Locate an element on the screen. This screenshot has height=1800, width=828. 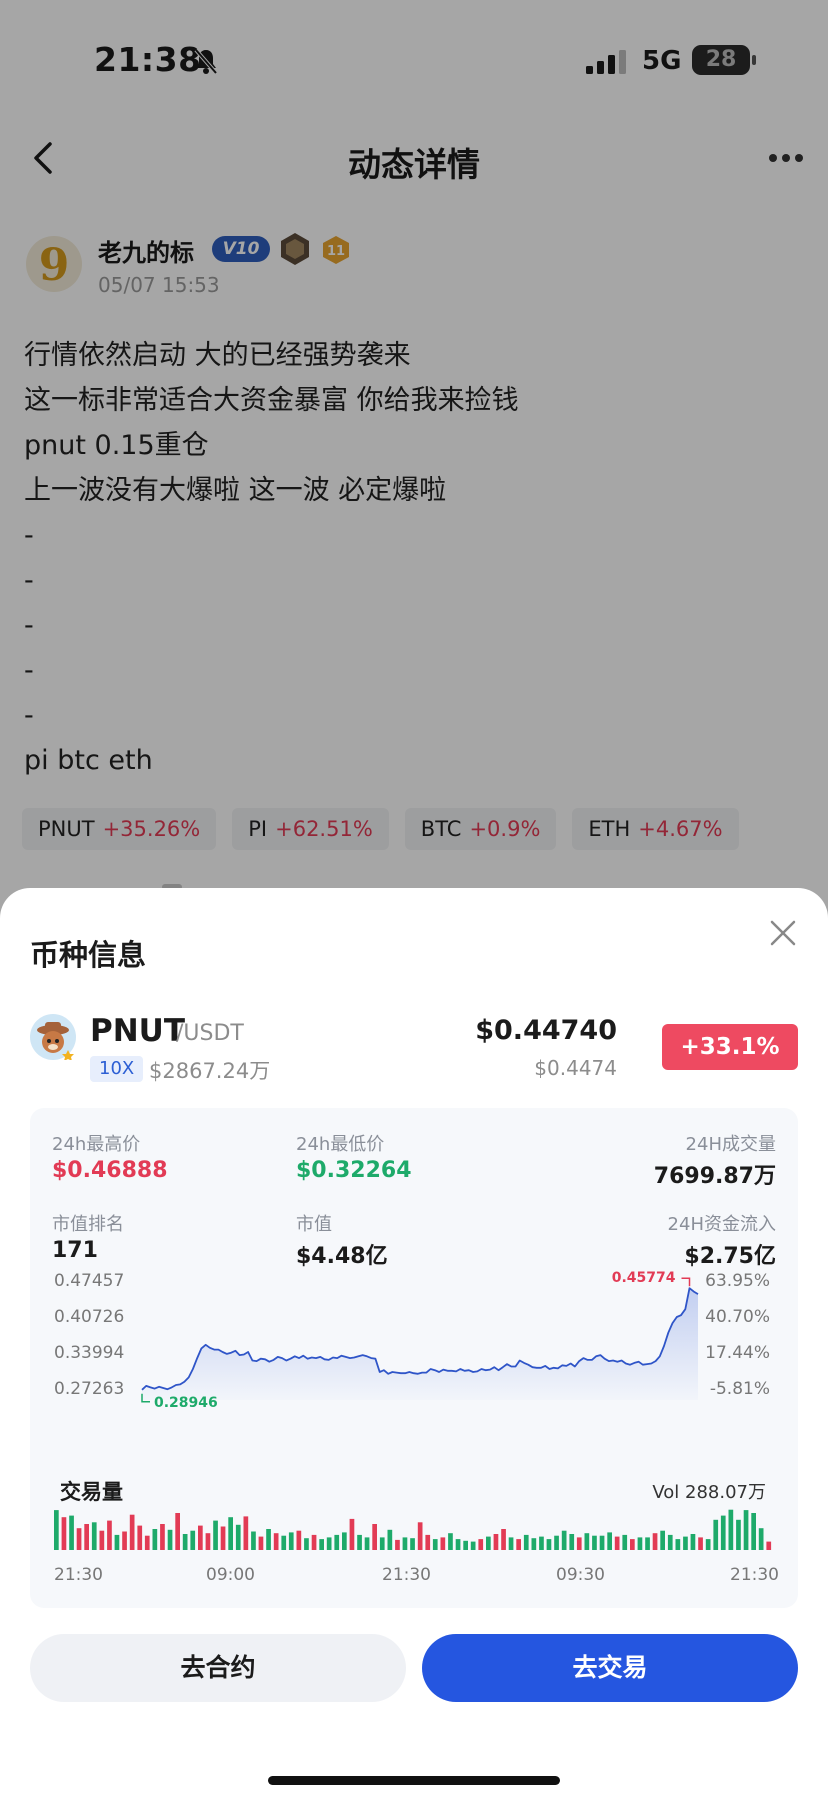
y-tick-label: 0.27263 is located at coordinates (89, 1389).